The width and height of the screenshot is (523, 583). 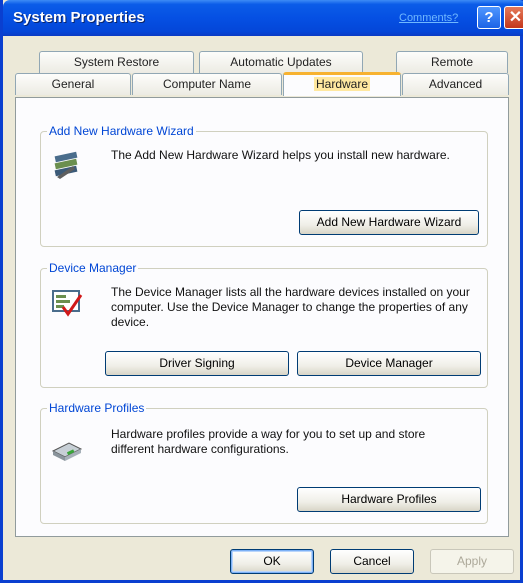 I want to click on close-button: ✕, so click(x=513, y=17).